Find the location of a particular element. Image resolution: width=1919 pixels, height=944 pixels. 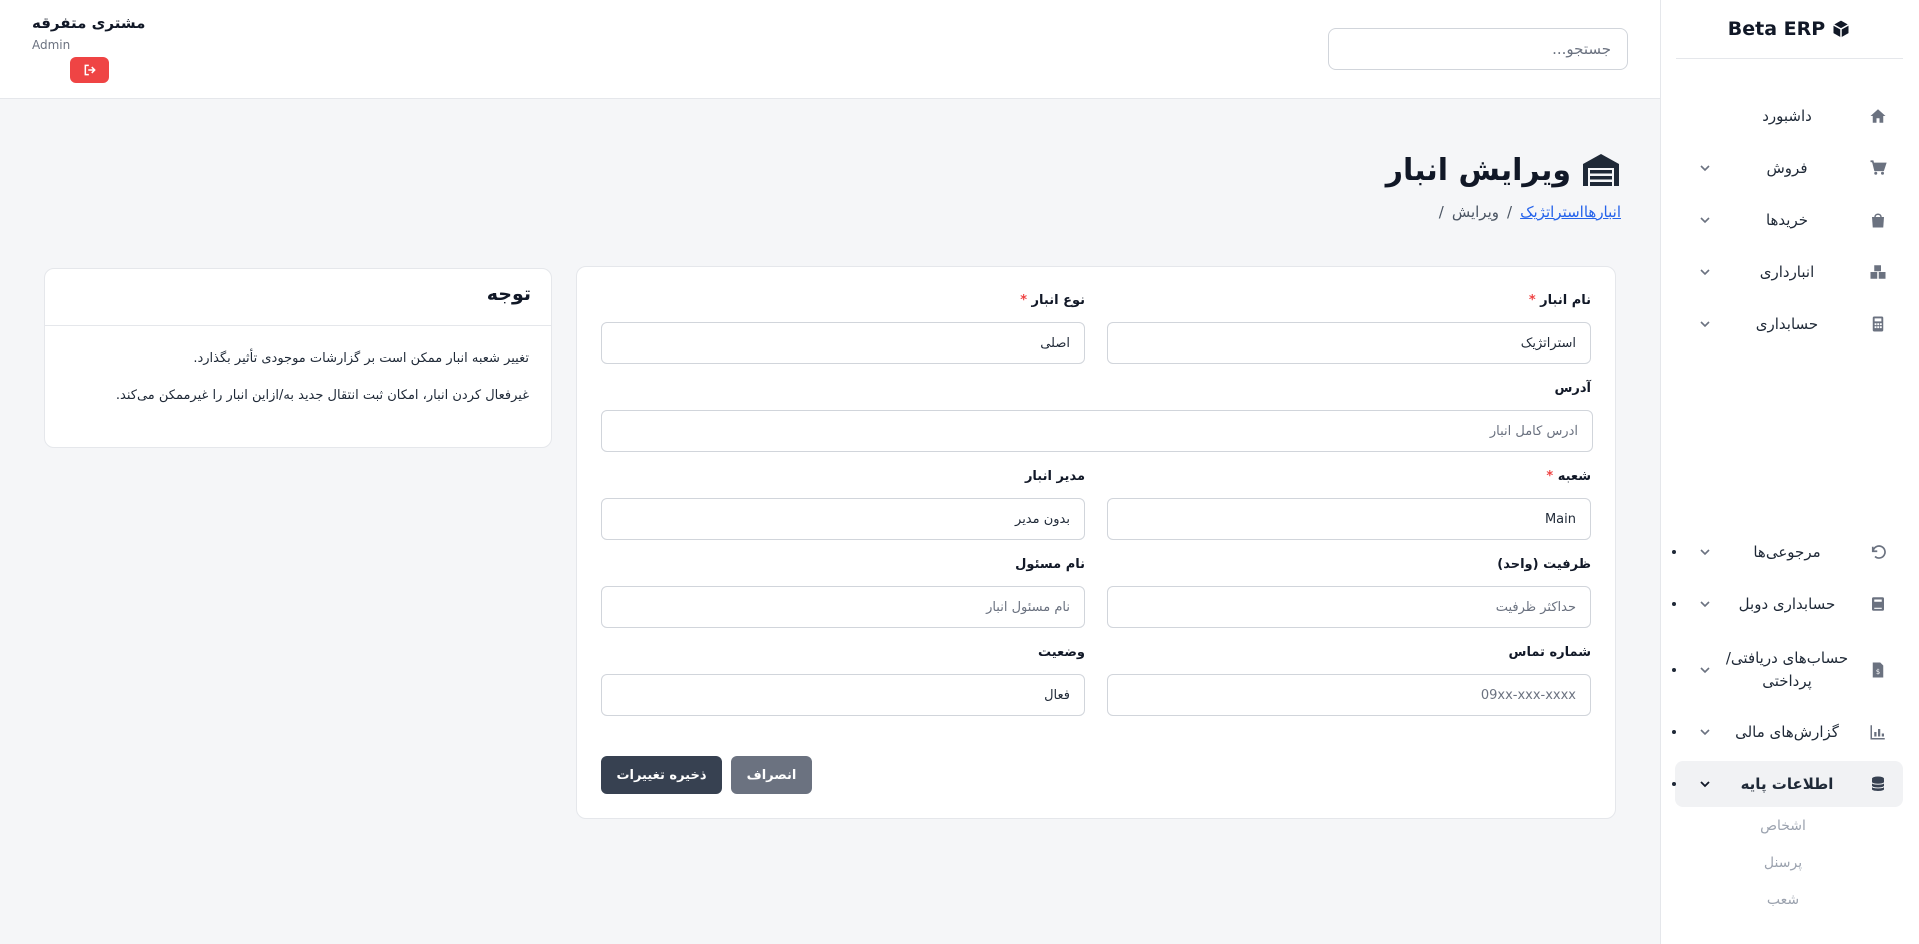

sidebar-item-sales: فروش is located at coordinates (1789, 168).